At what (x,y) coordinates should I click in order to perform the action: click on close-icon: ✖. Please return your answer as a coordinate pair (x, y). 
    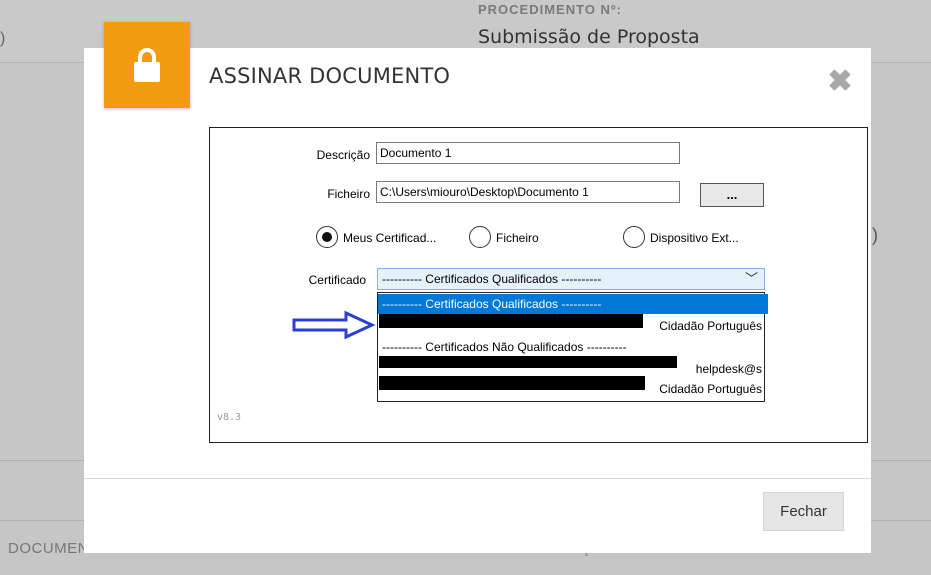
    Looking at the image, I should click on (840, 82).